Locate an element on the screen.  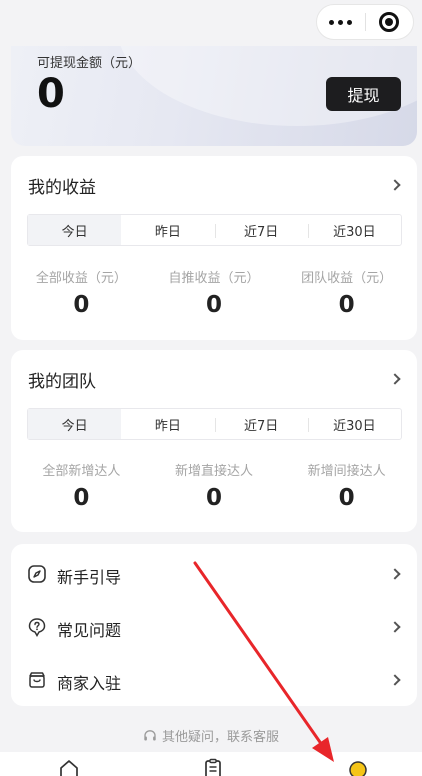
stat-label: 全部收益（元） is located at coordinates (81, 278).